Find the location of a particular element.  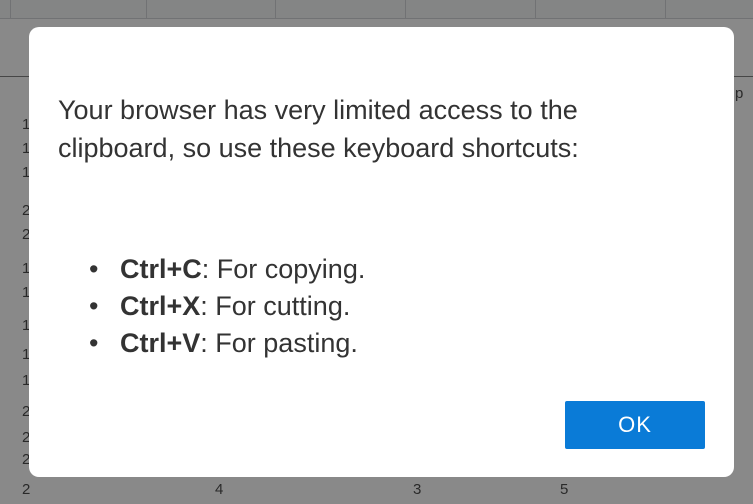

shortcut-description: : For pasting. is located at coordinates (279, 343).